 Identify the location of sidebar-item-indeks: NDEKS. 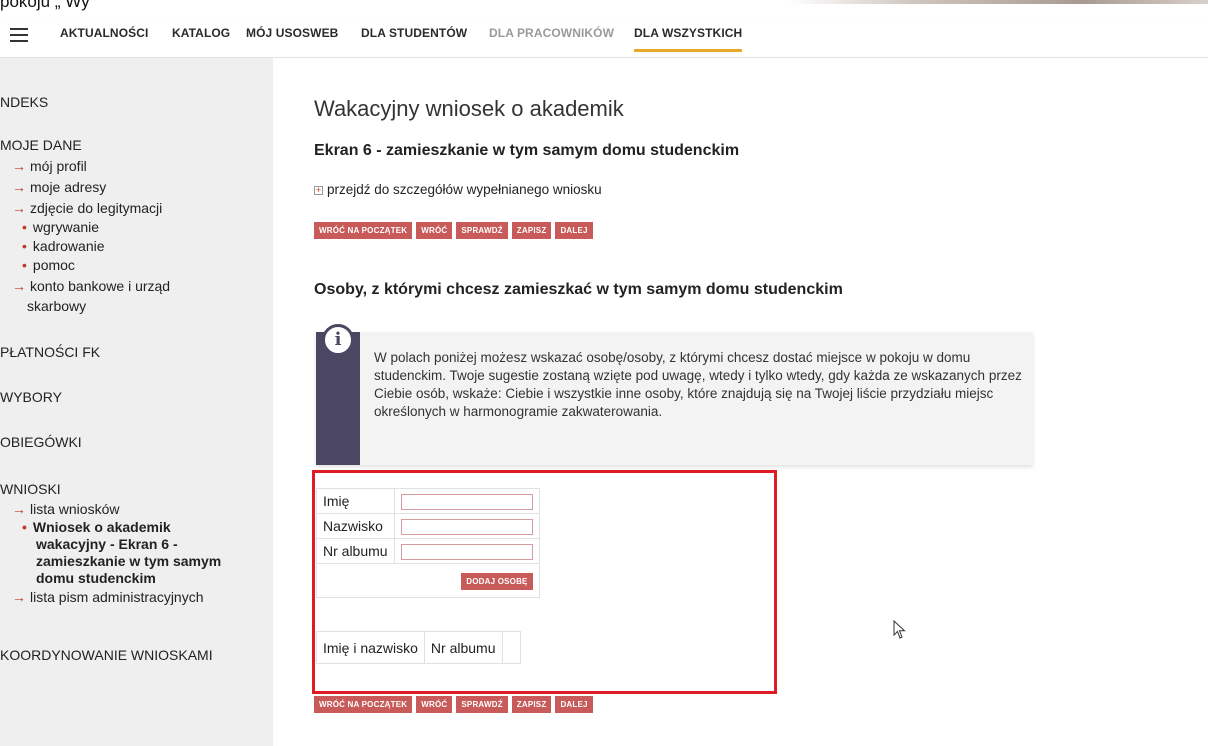
(24, 102).